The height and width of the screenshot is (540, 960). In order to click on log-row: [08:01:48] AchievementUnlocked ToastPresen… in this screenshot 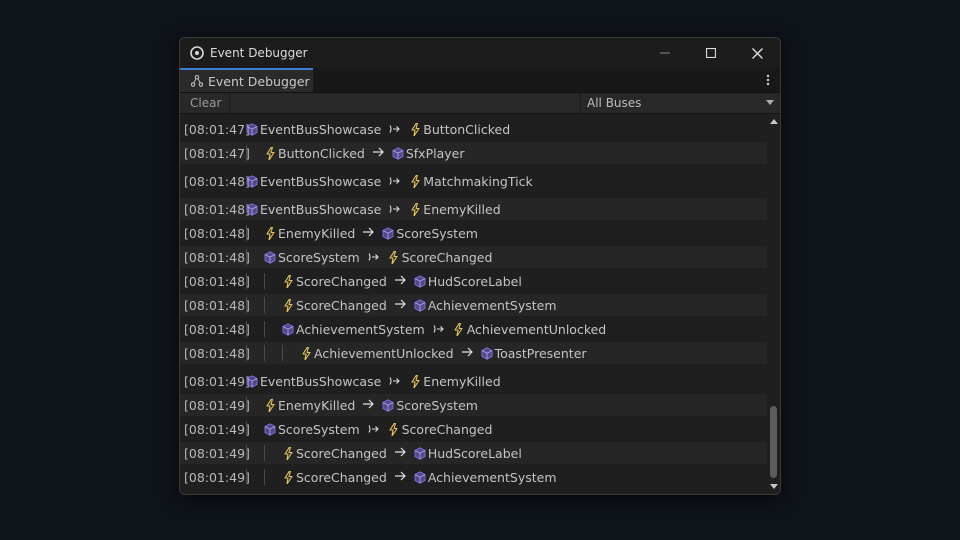, I will do `click(473, 353)`.